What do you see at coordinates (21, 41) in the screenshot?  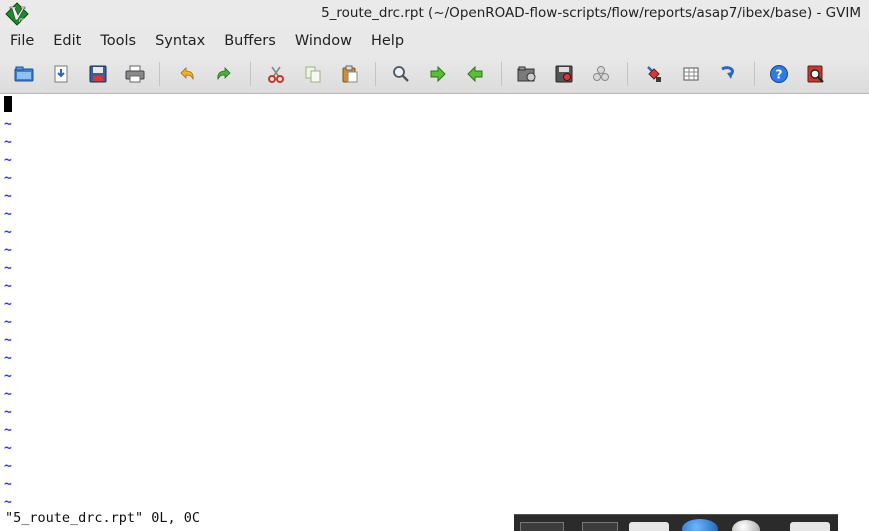 I see `menu-file: File` at bounding box center [21, 41].